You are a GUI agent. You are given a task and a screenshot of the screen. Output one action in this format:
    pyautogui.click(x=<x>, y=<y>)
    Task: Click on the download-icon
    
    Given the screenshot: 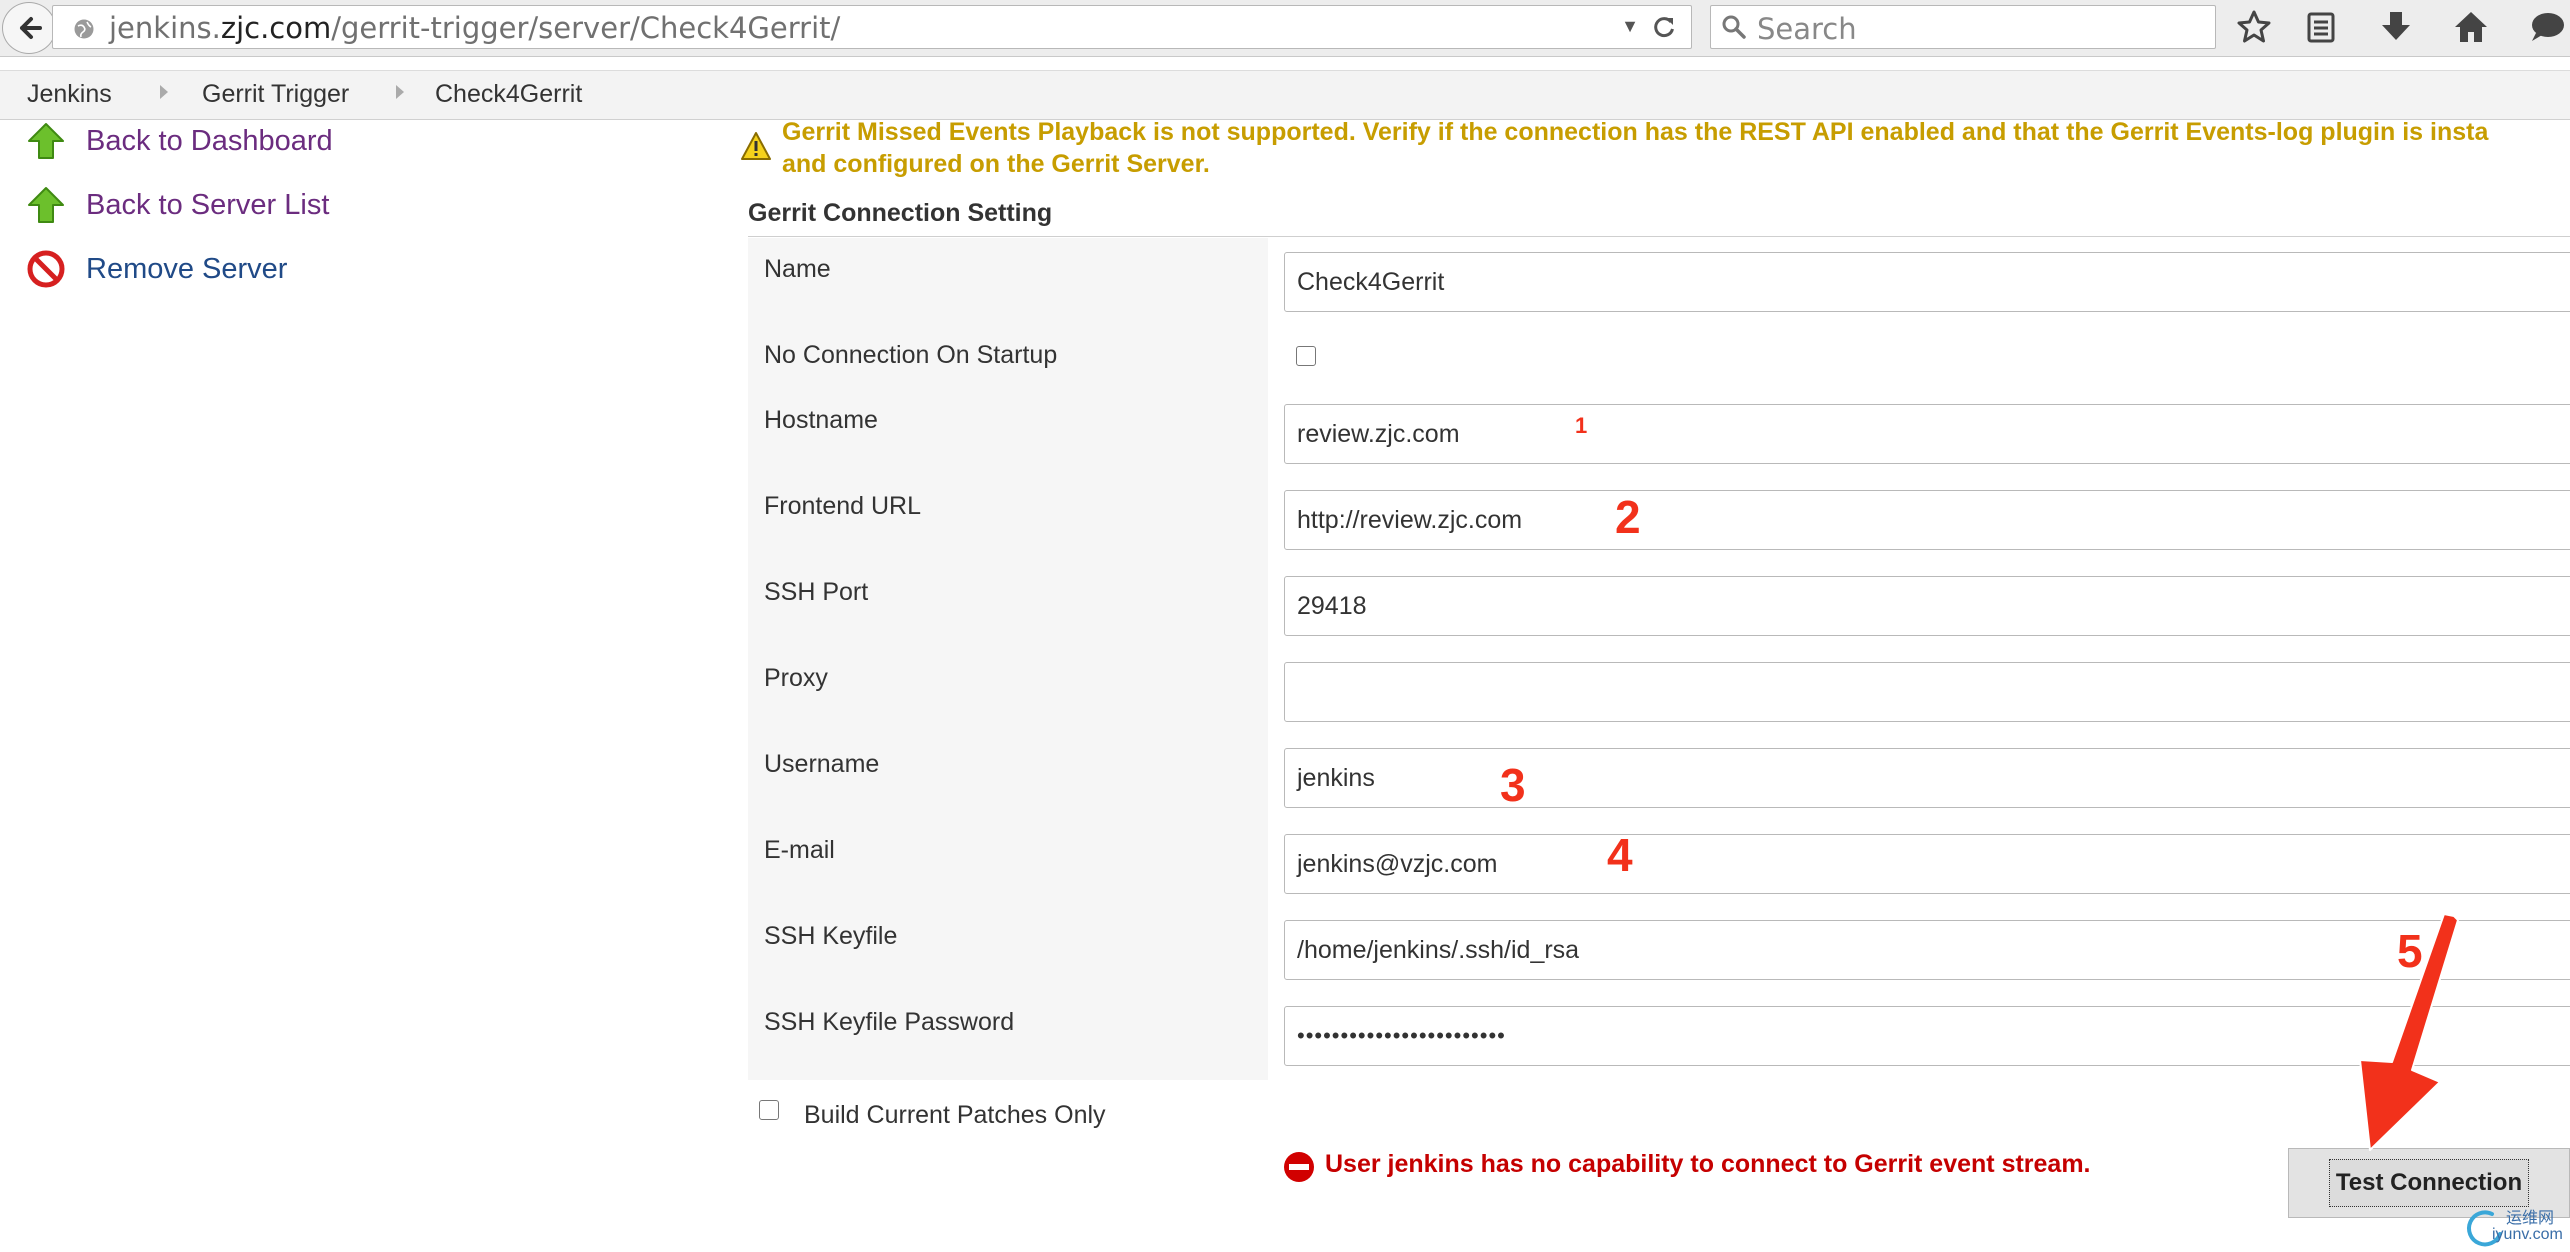 What is the action you would take?
    pyautogui.click(x=2396, y=27)
    